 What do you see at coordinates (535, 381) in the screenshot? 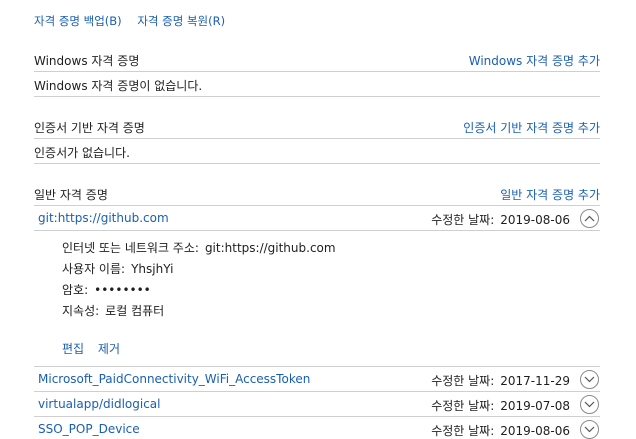
I see `modified-date: 2017-11-29` at bounding box center [535, 381].